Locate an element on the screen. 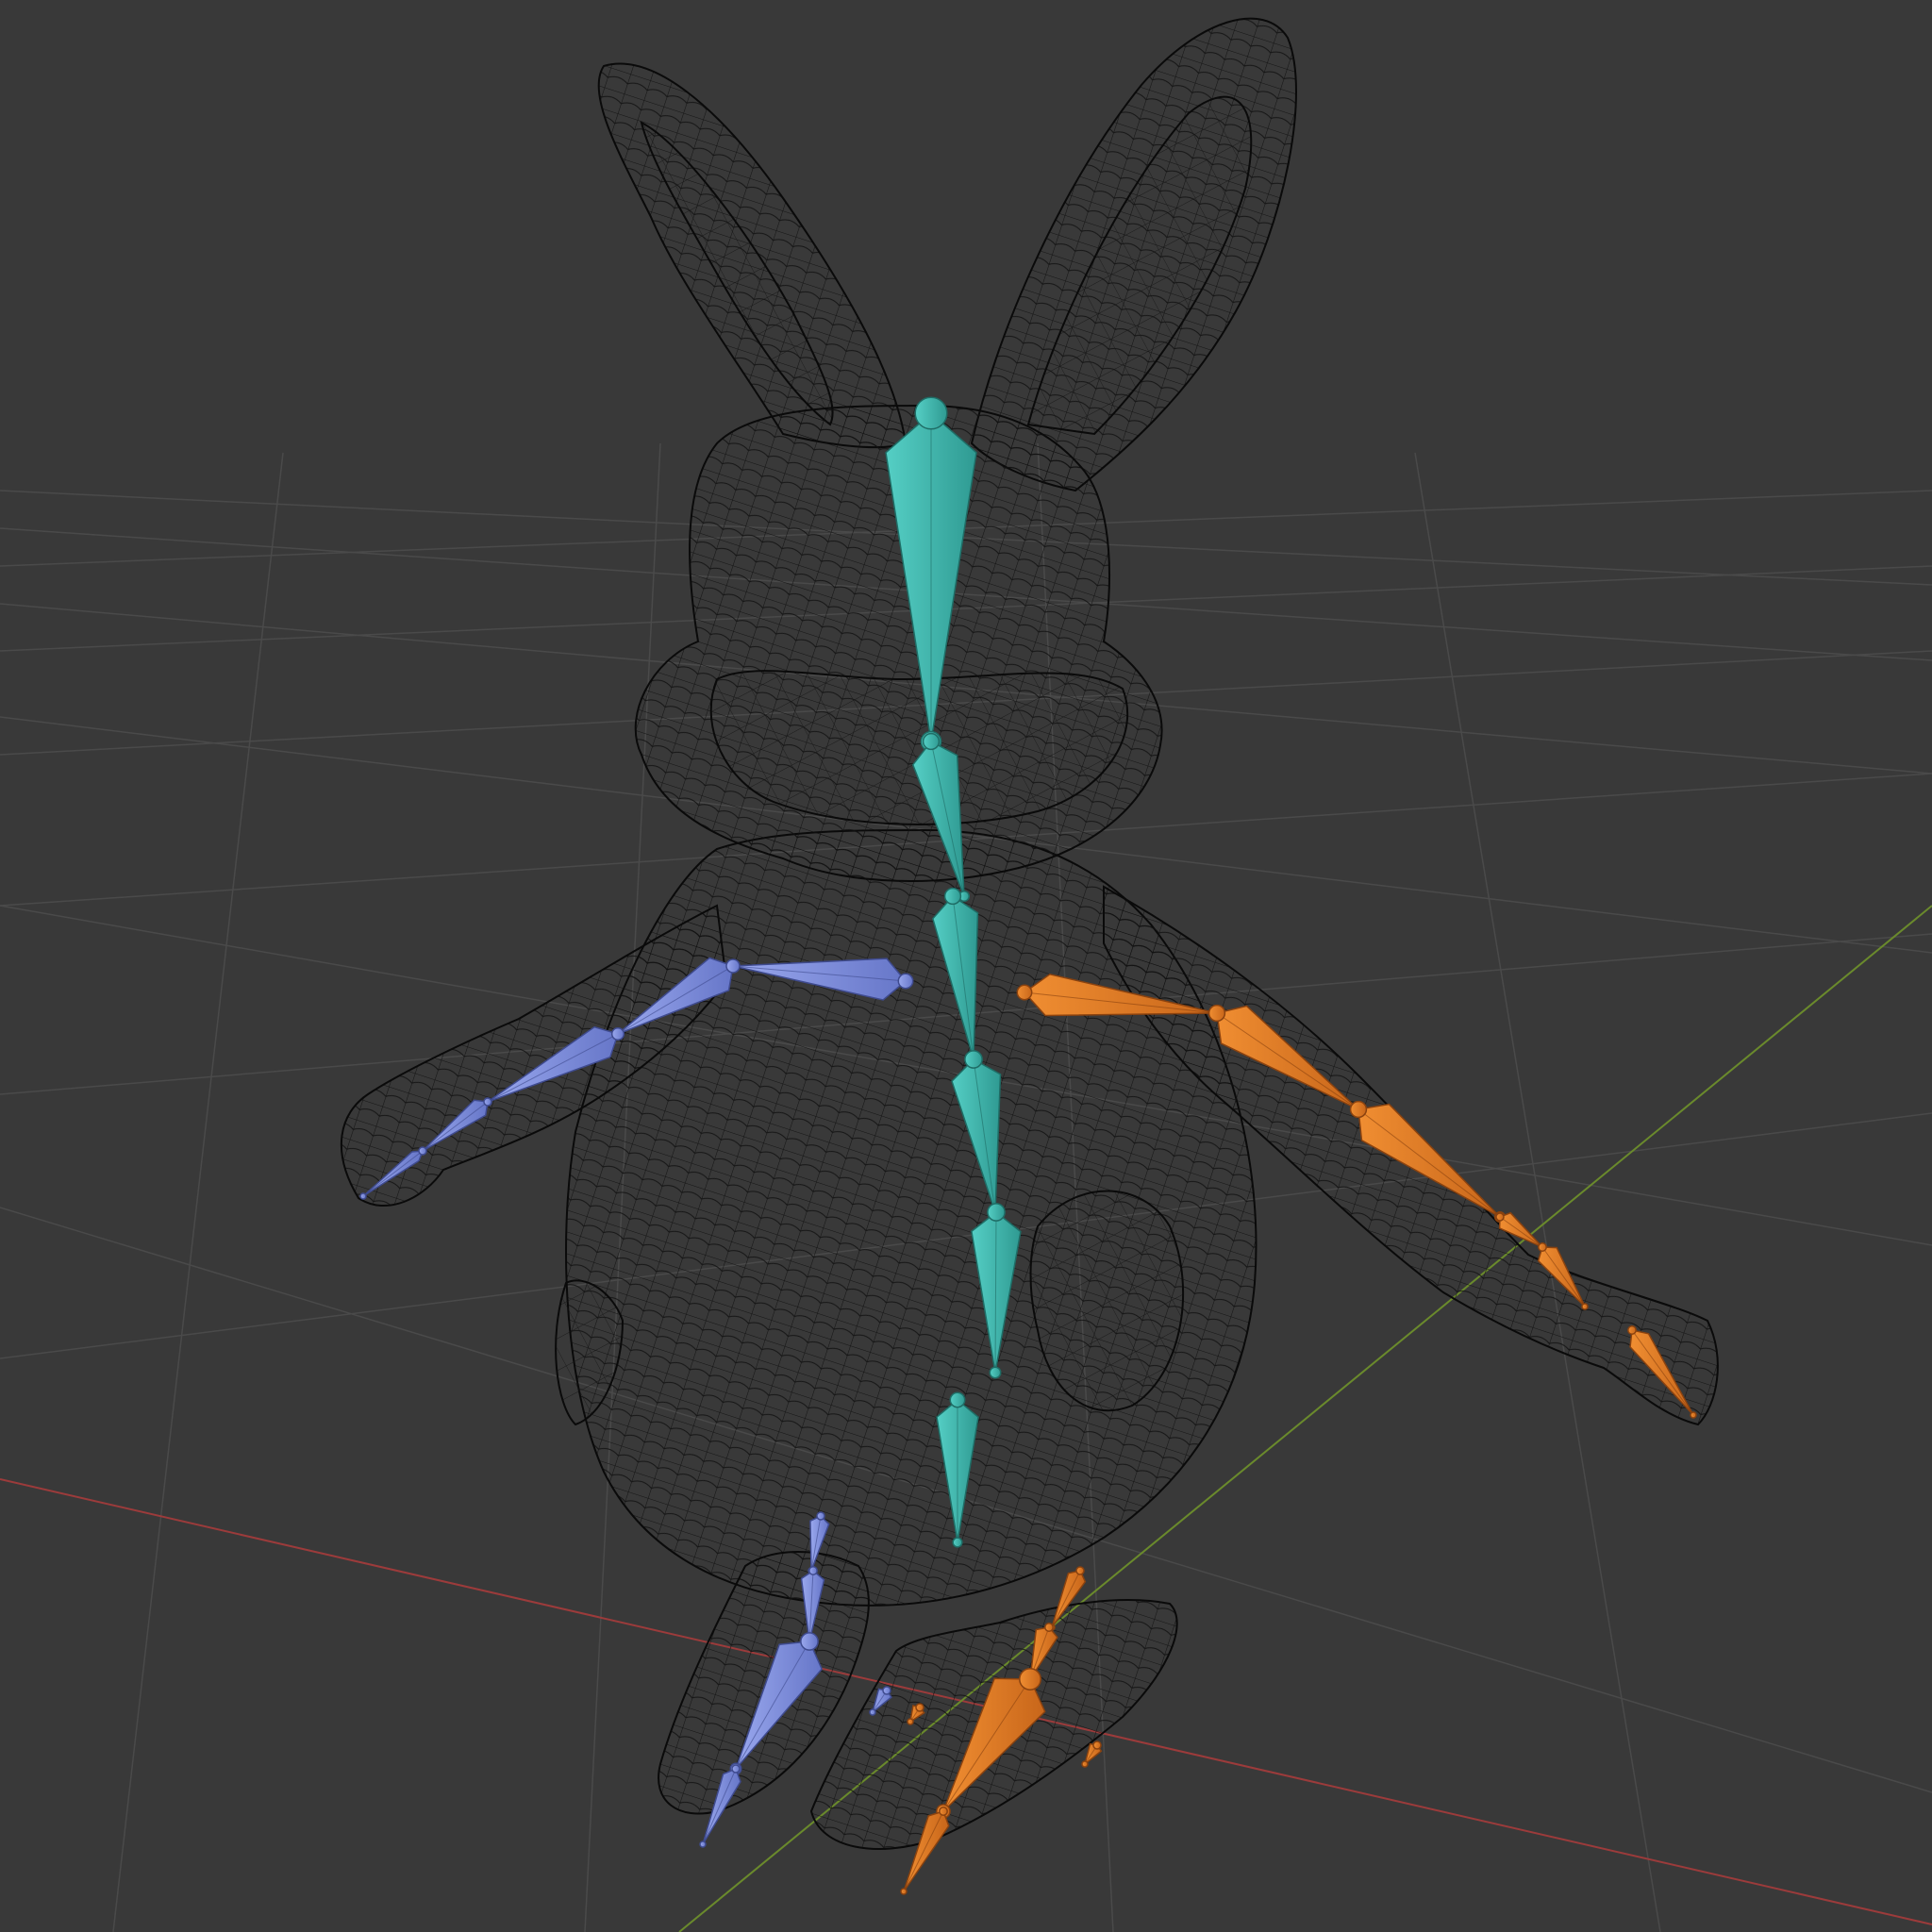 The image size is (1932, 1932). bone-neck-head-joint is located at coordinates (931, 741).